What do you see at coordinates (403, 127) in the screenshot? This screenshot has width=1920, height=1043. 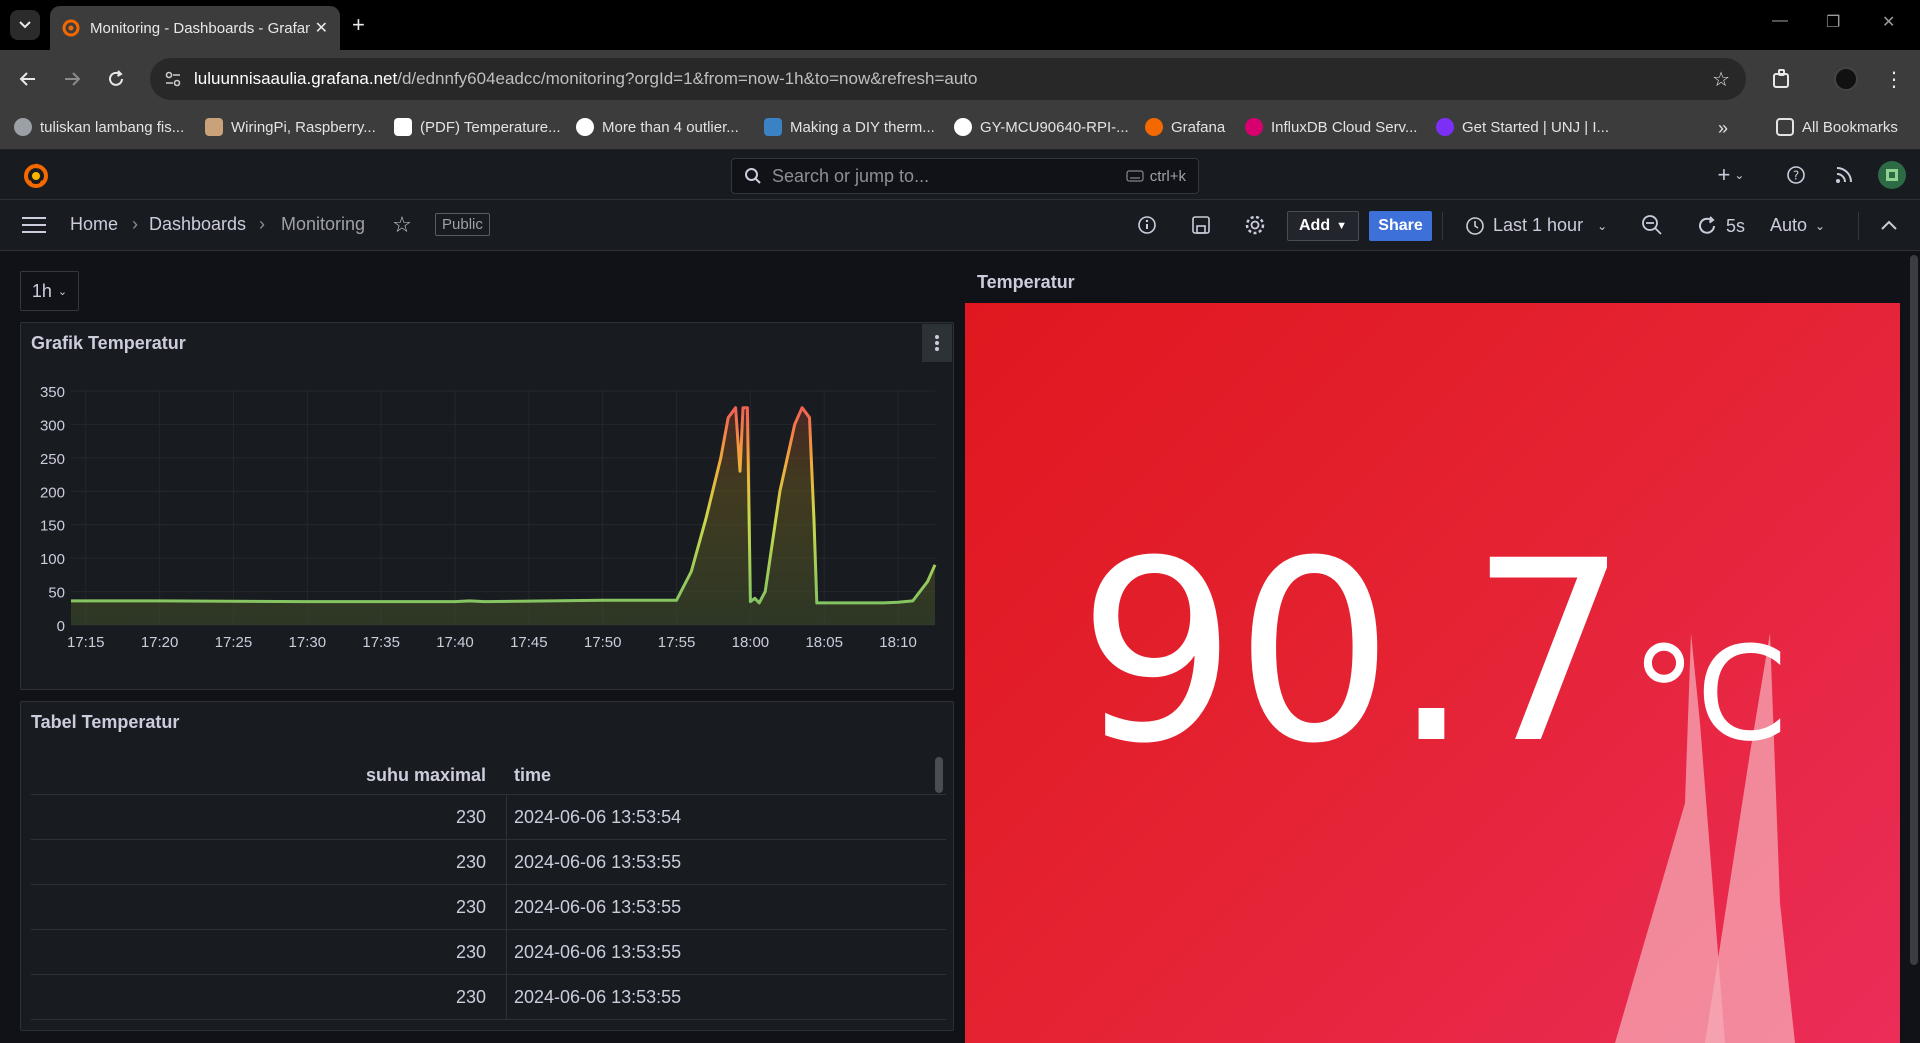 I see `researchgate-icon` at bounding box center [403, 127].